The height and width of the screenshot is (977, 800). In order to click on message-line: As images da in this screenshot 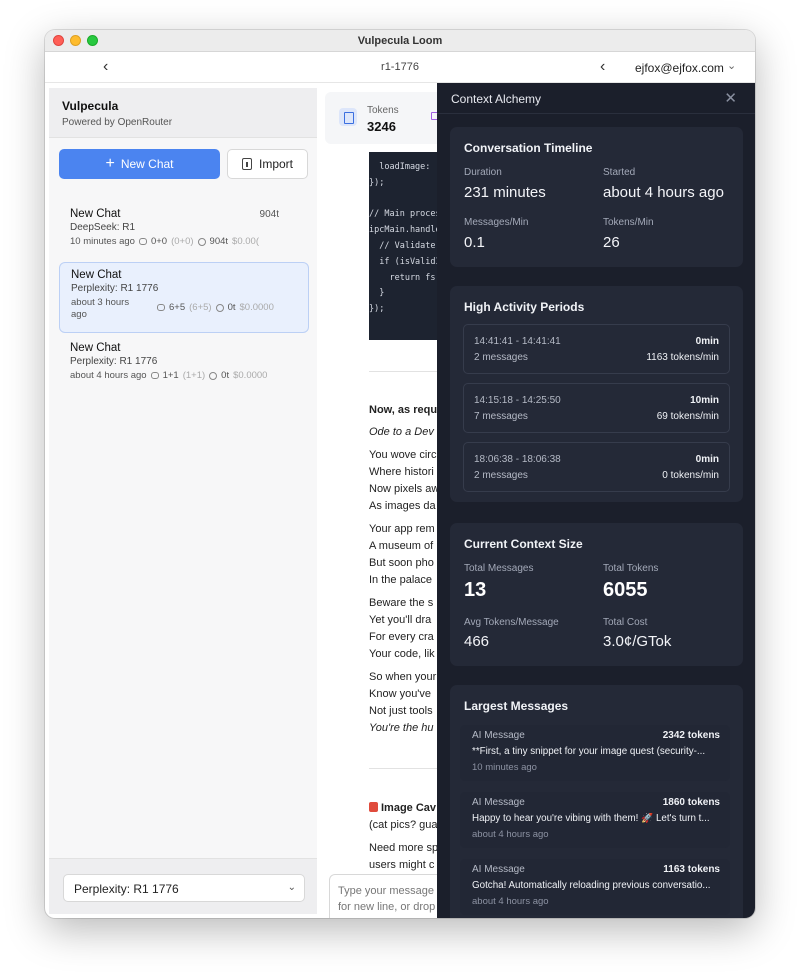, I will do `click(402, 506)`.